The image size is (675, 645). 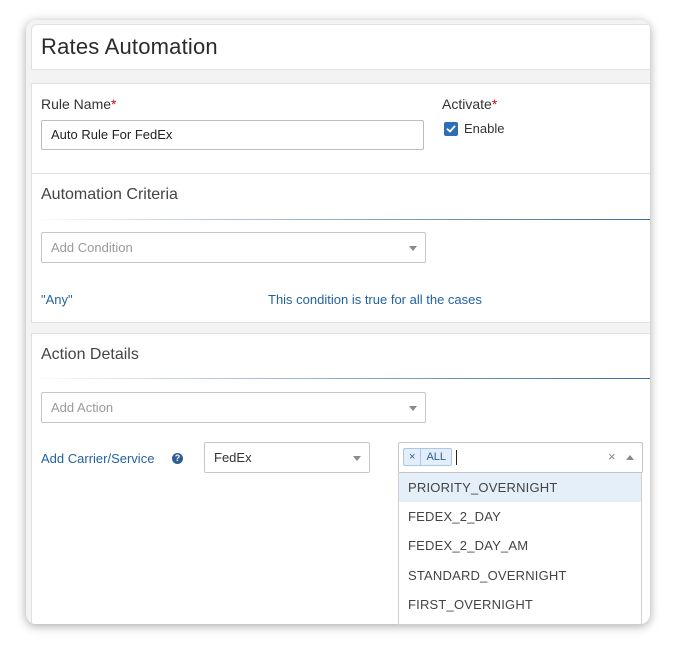 What do you see at coordinates (177, 458) in the screenshot?
I see `help-circle-icon: ?` at bounding box center [177, 458].